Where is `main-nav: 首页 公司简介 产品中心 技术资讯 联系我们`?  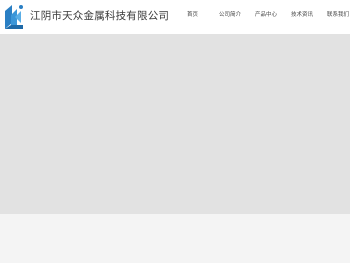
main-nav: 首页 公司简介 产品中心 技术资讯 联系我们 is located at coordinates (175, 17).